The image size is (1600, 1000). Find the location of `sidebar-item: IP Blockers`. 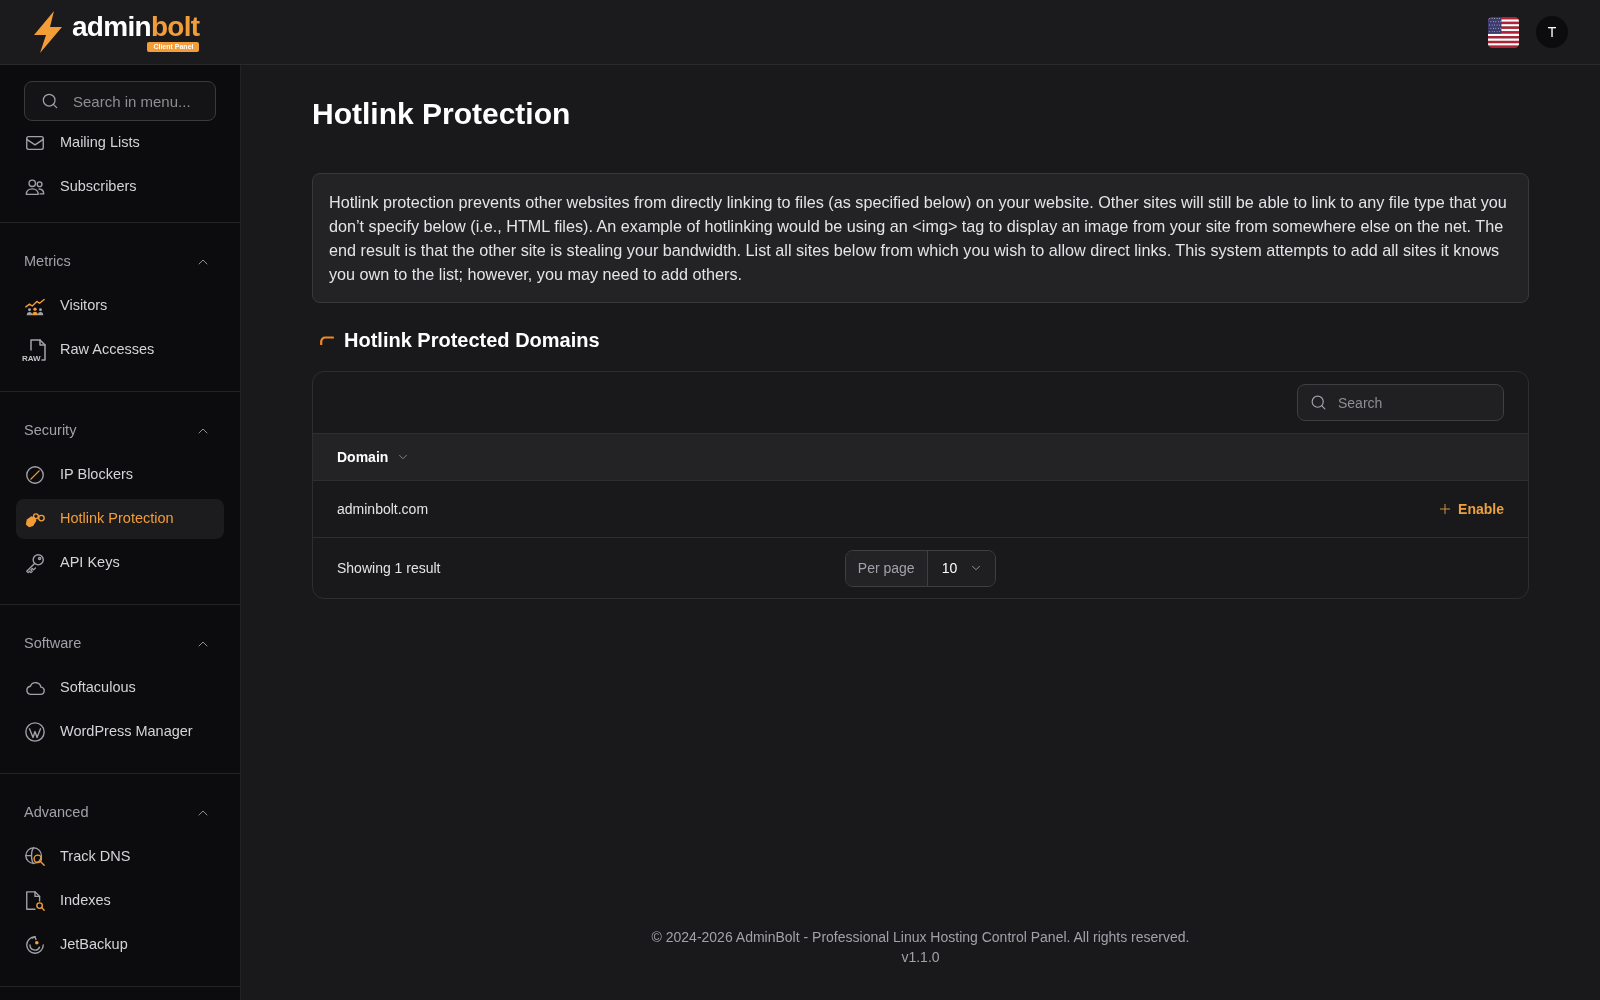

sidebar-item: IP Blockers is located at coordinates (120, 475).